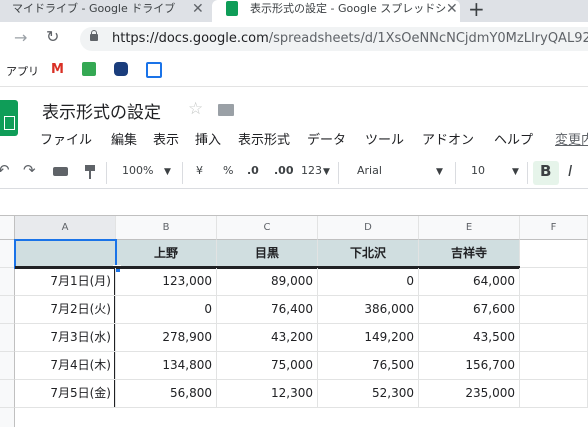  What do you see at coordinates (311, 170) in the screenshot?
I see `more-formats-button: 123` at bounding box center [311, 170].